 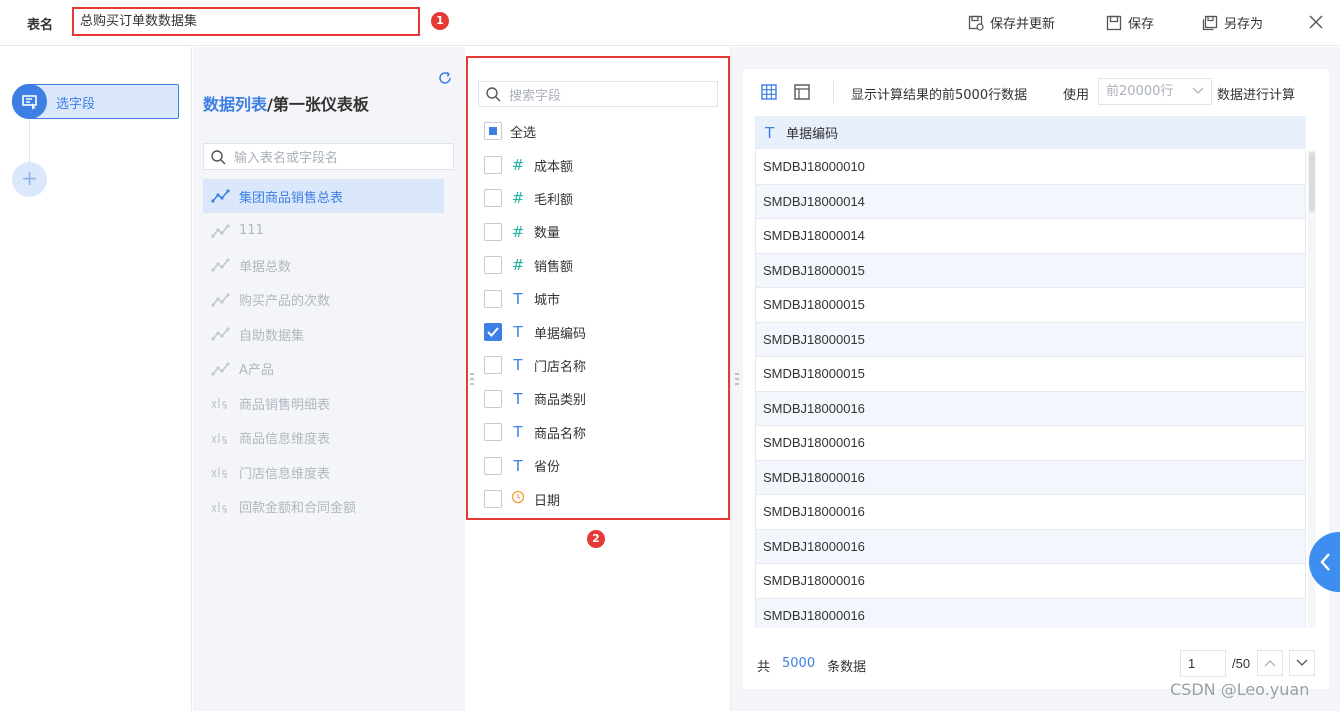 I want to click on column-header: T 单据编码, so click(x=1030, y=132).